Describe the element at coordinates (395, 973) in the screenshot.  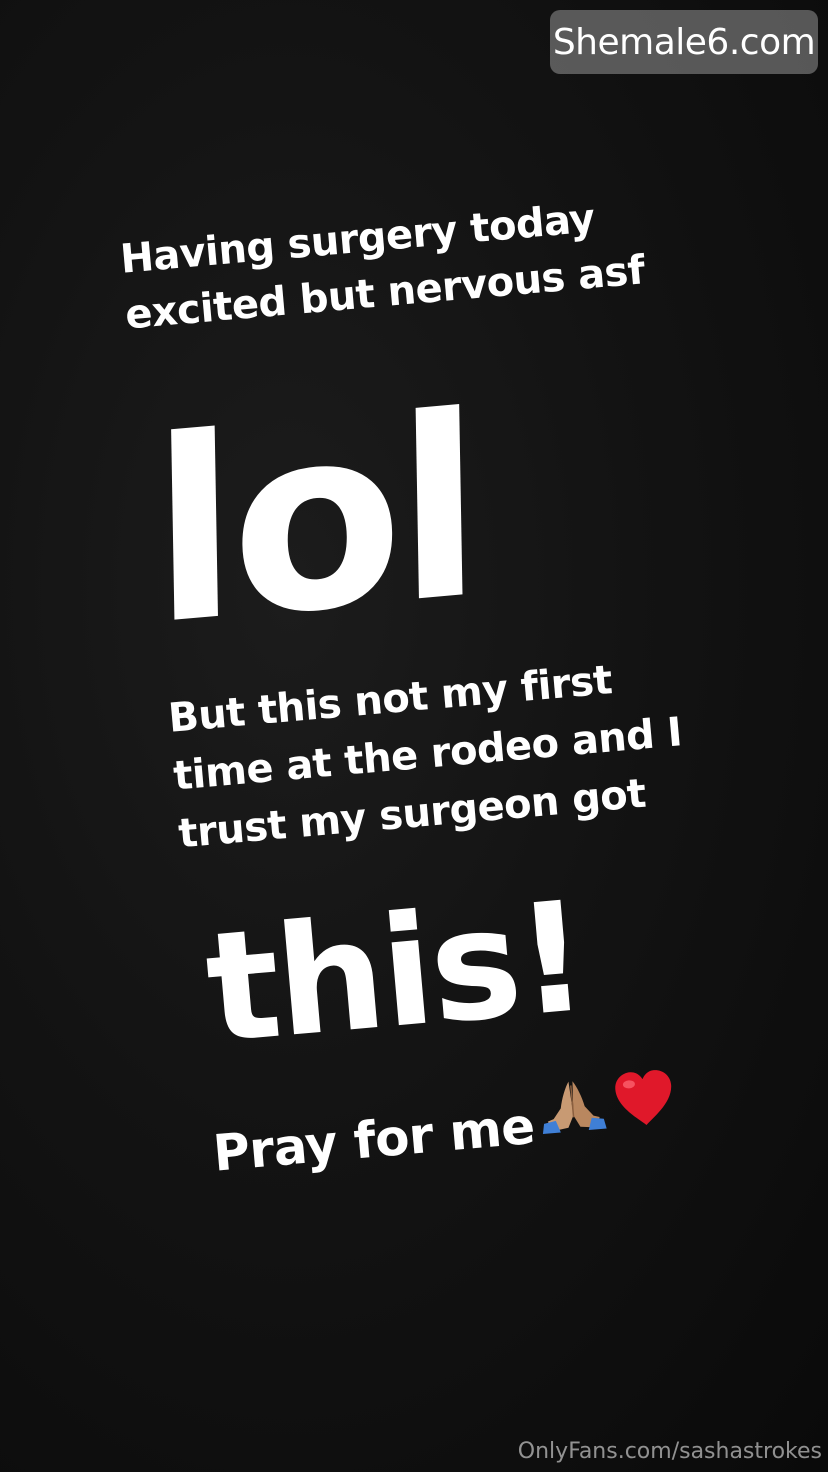
I see `big-this-text: this!` at that location.